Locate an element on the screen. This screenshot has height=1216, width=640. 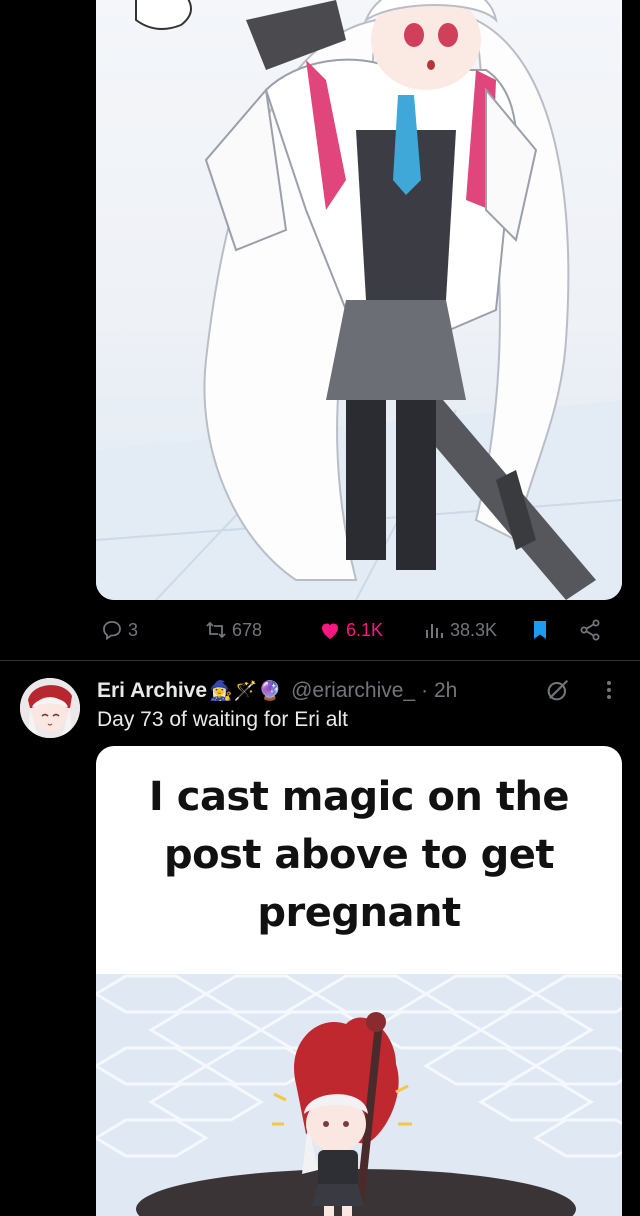
like-button: 6.1K is located at coordinates (350, 630).